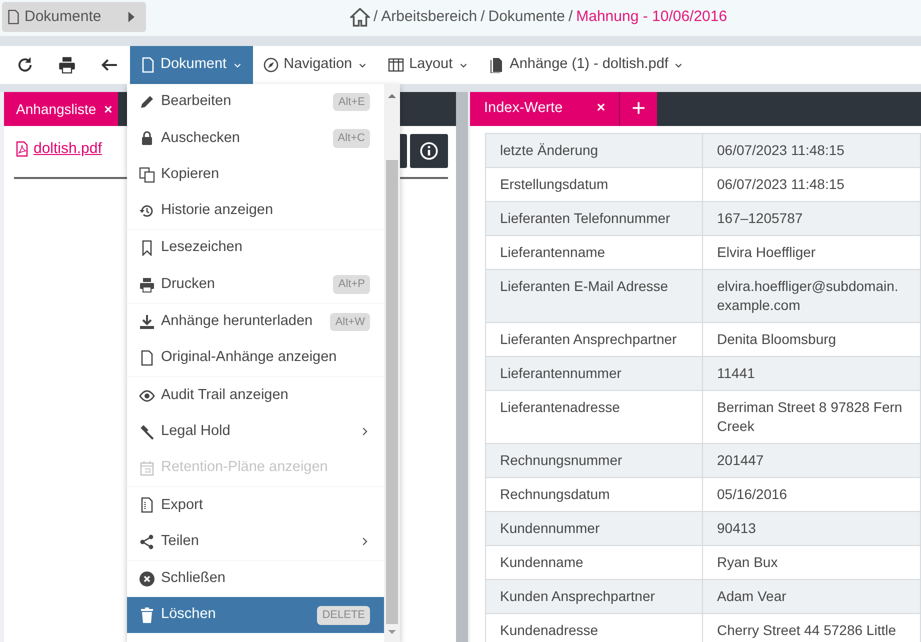 This screenshot has width=921, height=642. I want to click on lock-icon, so click(147, 138).